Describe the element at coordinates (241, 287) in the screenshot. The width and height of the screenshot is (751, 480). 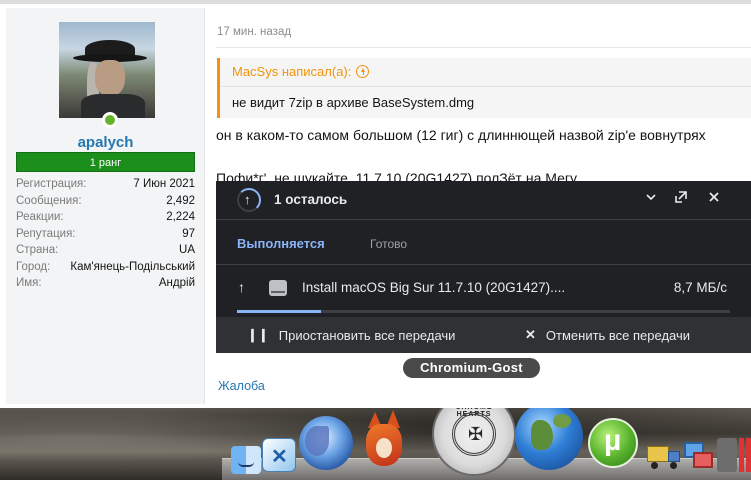
I see `upload-arrow-icon: ↑` at that location.